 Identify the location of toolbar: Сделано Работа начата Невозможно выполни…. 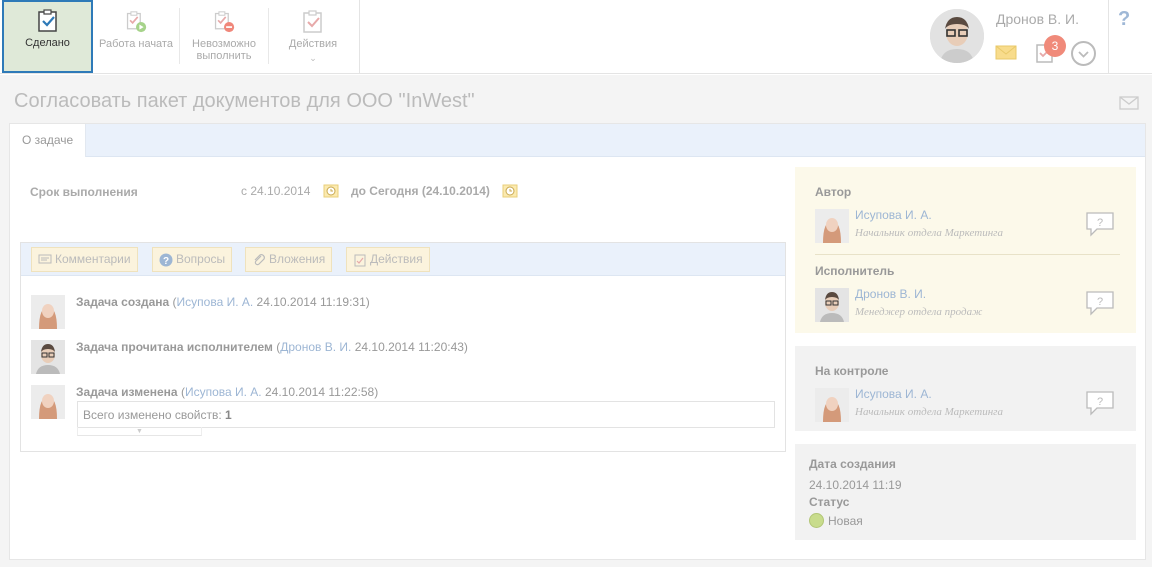
(576, 37).